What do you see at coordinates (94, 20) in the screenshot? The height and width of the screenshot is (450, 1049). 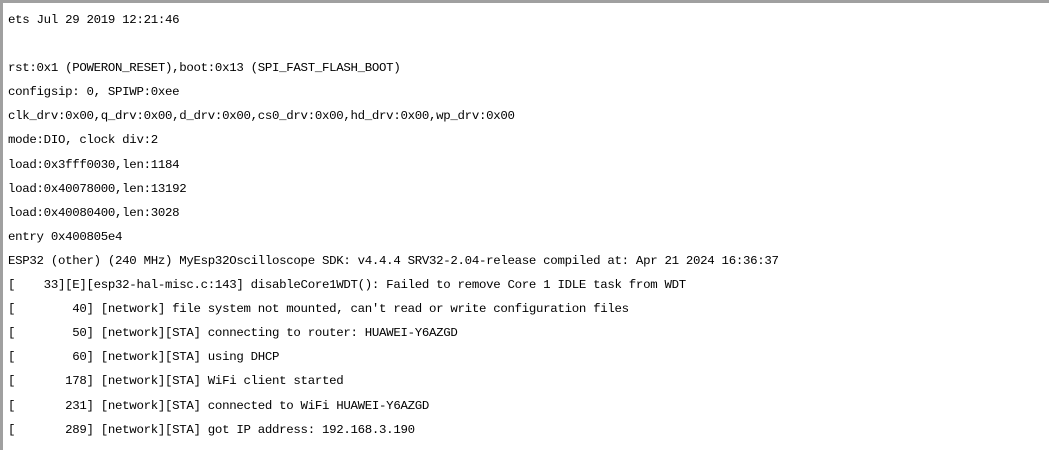 I see `terminal-line: ets Jul 29 2019 12:21:46` at bounding box center [94, 20].